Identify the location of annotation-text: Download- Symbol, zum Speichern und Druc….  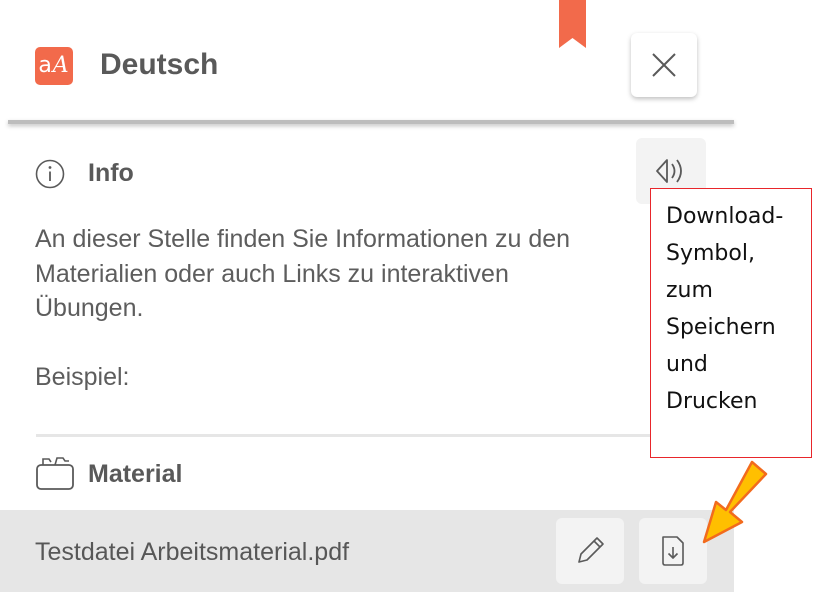
(736, 309).